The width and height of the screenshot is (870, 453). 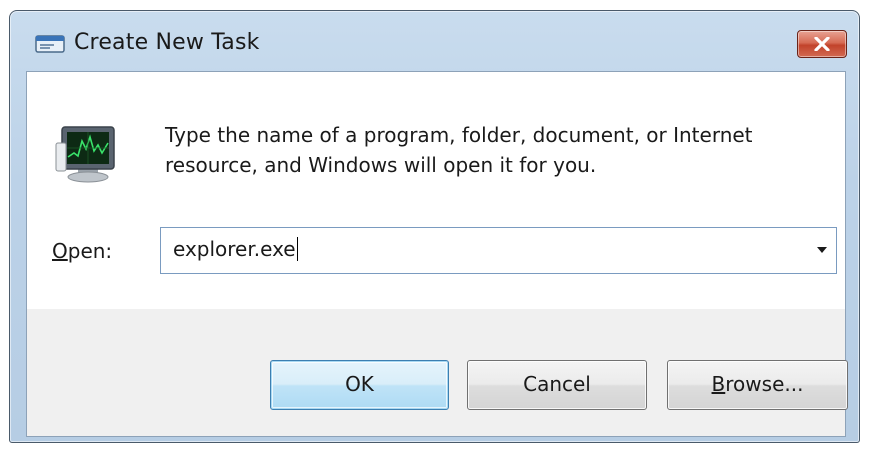 I want to click on open-input-value: explorer.exe, so click(x=234, y=249).